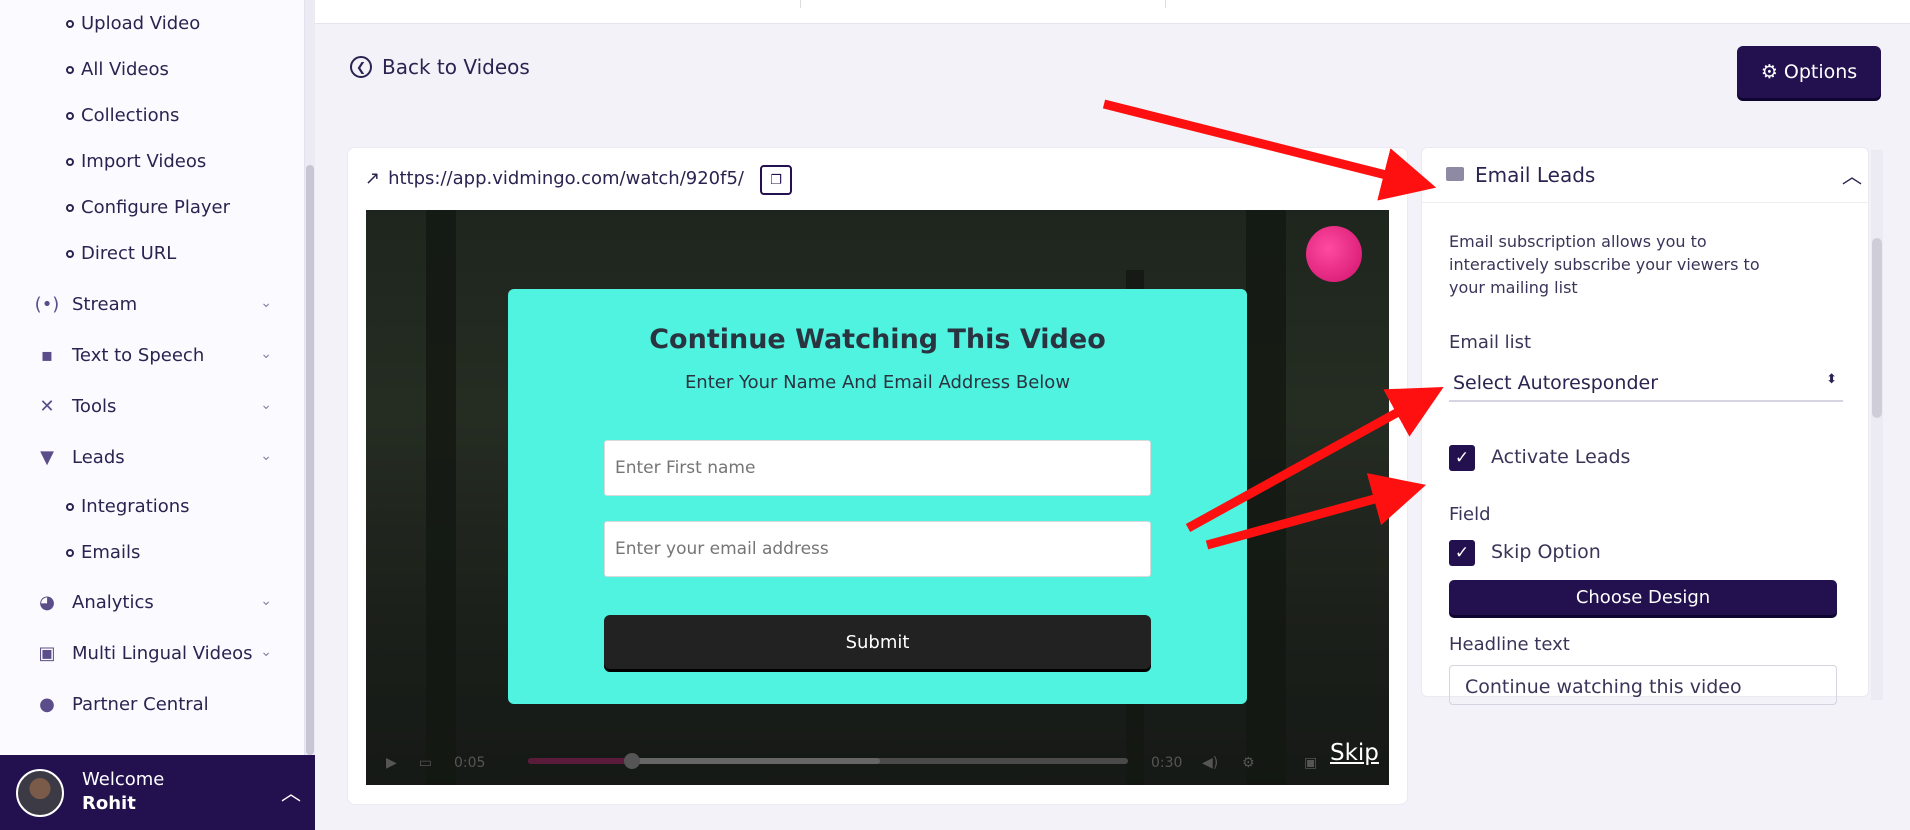  I want to click on users-icon: ●, so click(47, 704).